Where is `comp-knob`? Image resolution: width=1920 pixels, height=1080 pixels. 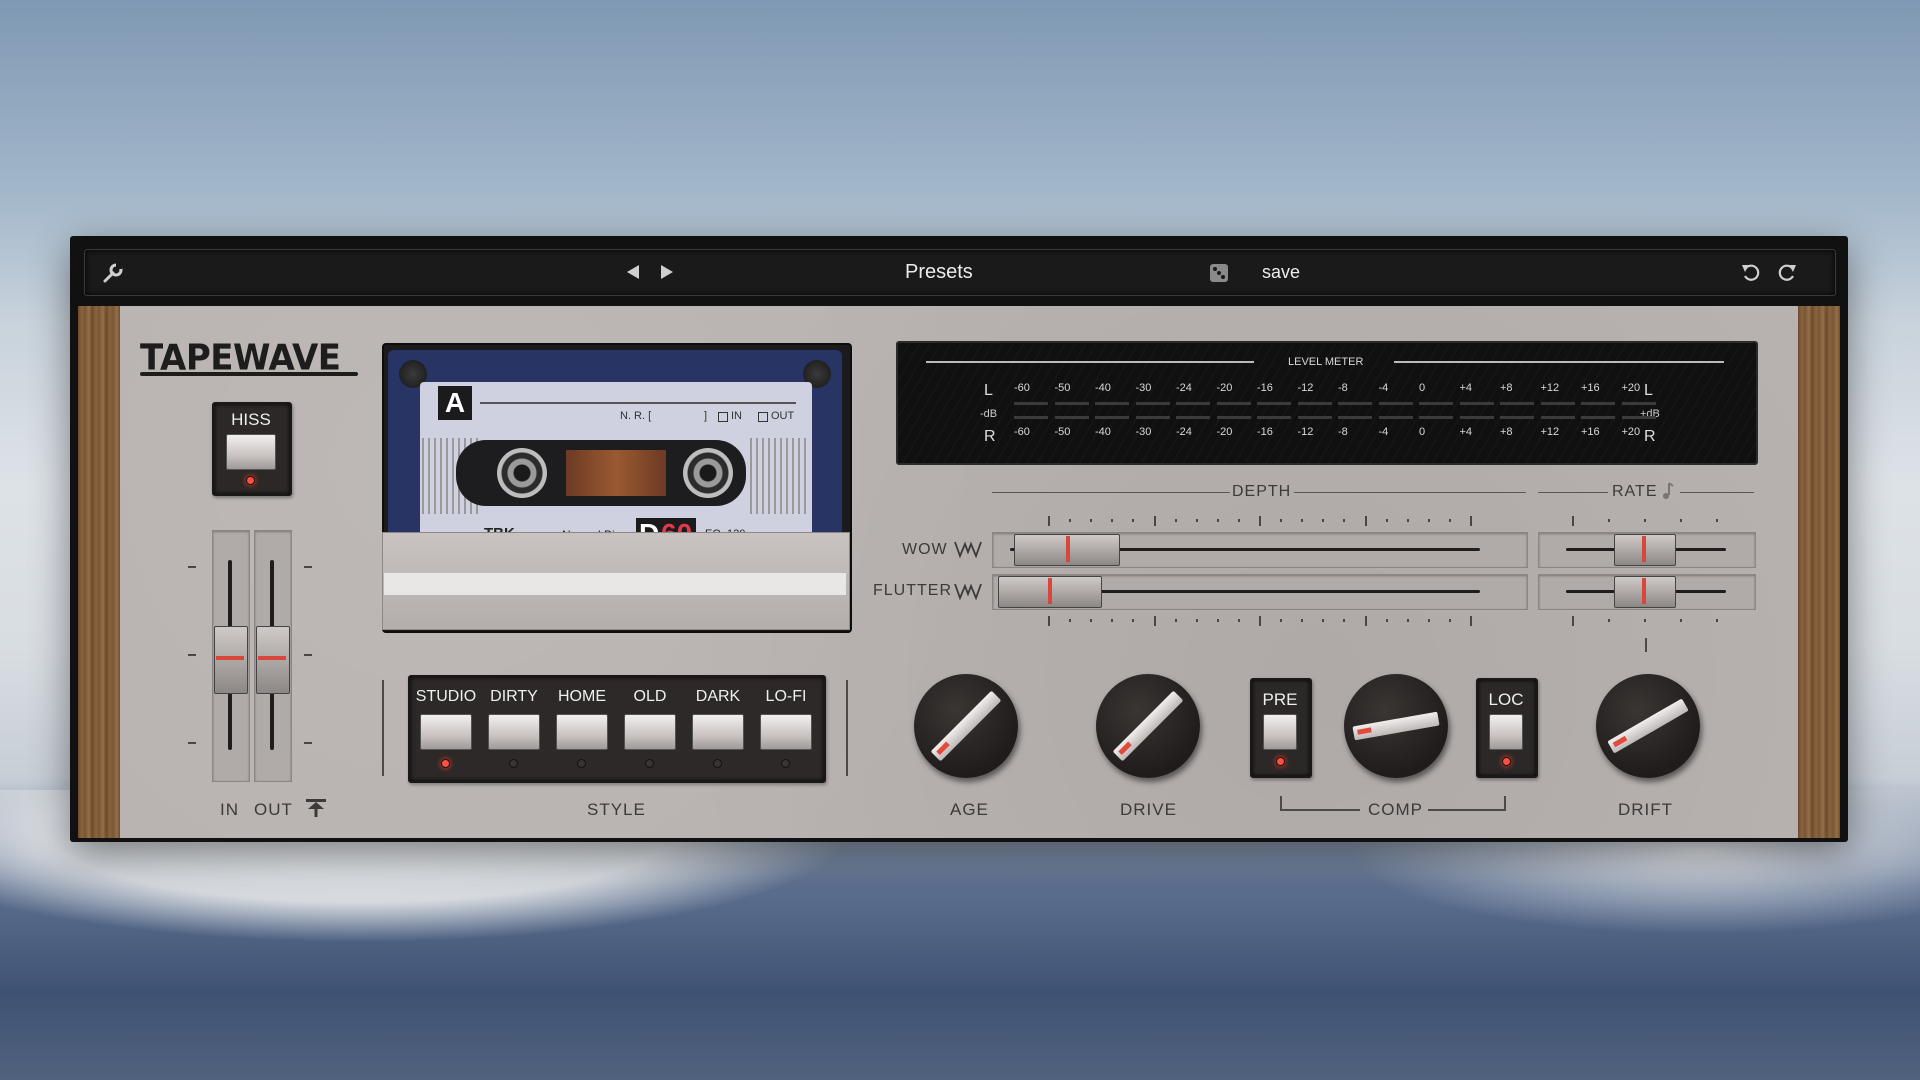 comp-knob is located at coordinates (1396, 726).